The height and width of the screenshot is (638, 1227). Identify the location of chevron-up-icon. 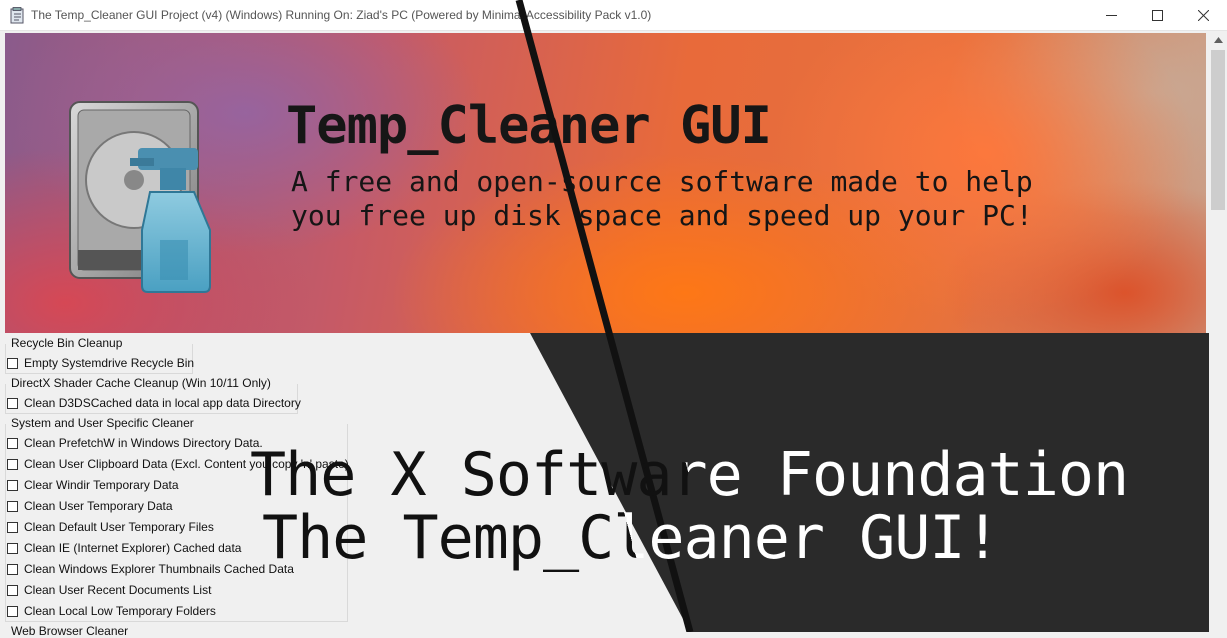
(1218, 40).